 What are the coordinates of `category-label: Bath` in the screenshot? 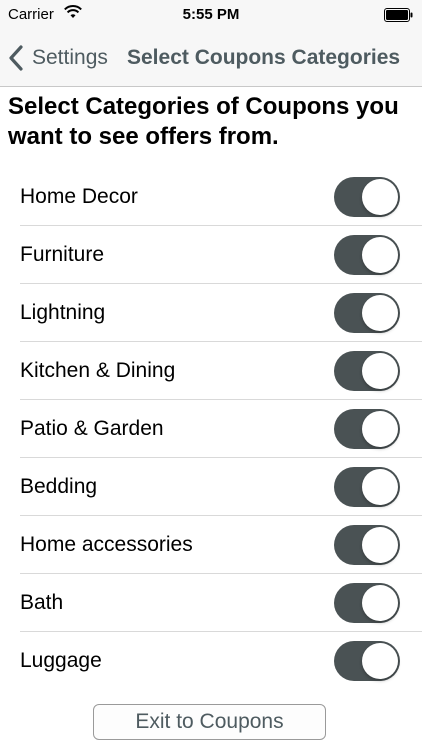 It's located at (42, 602).